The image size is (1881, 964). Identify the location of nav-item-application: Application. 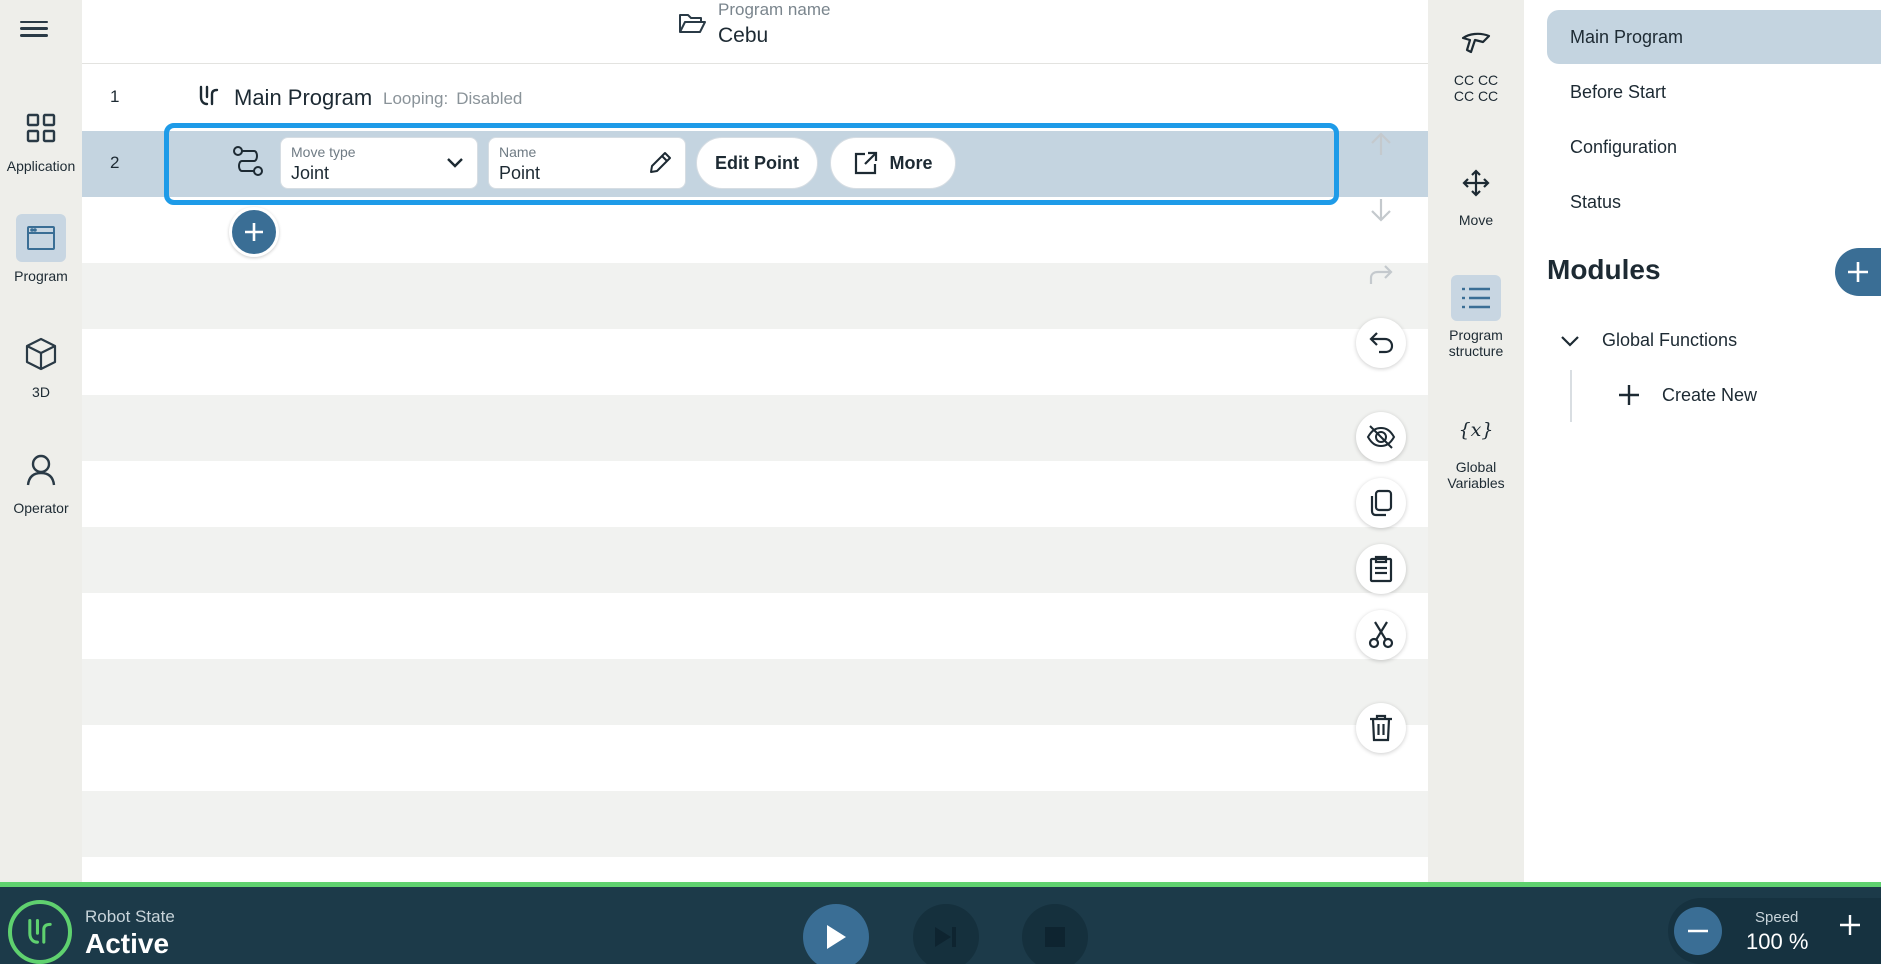
(41, 139).